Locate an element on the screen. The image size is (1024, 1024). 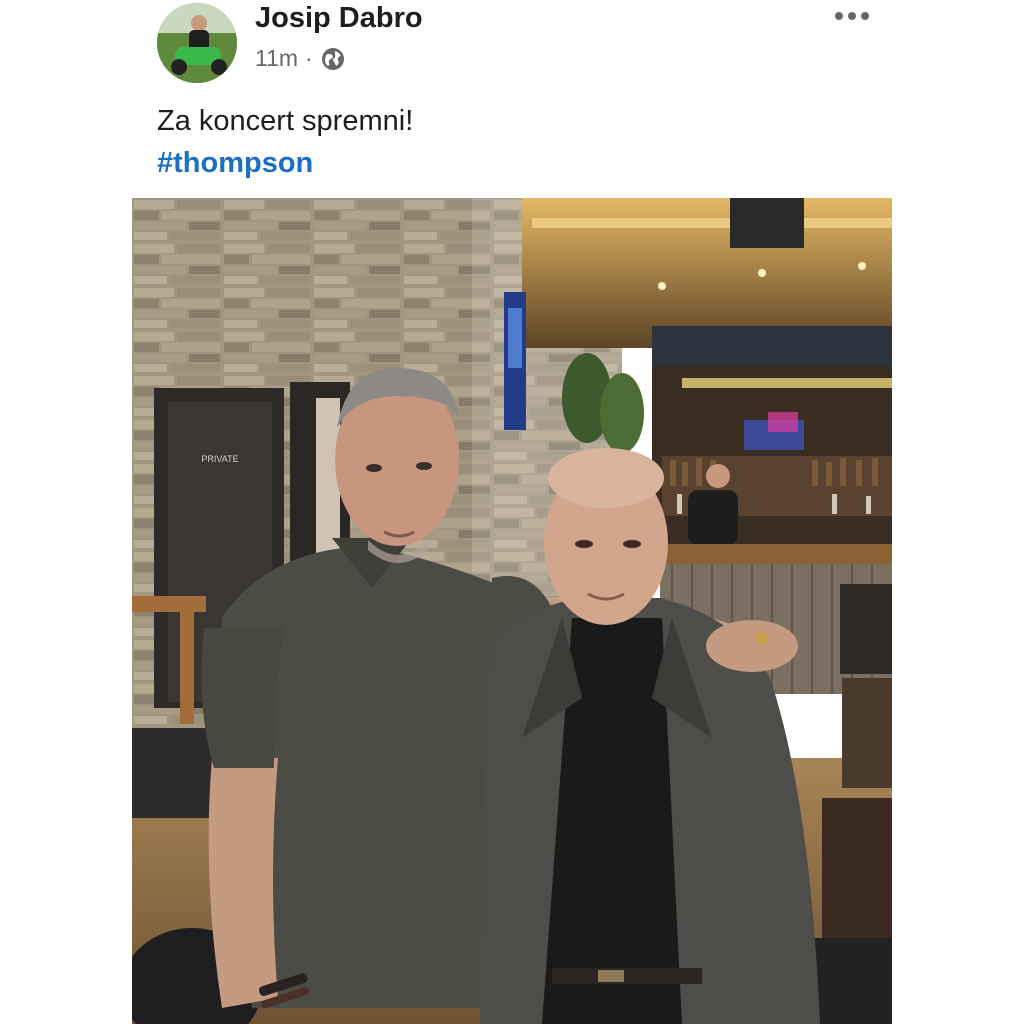
hashtag-link: #thompson is located at coordinates (285, 163).